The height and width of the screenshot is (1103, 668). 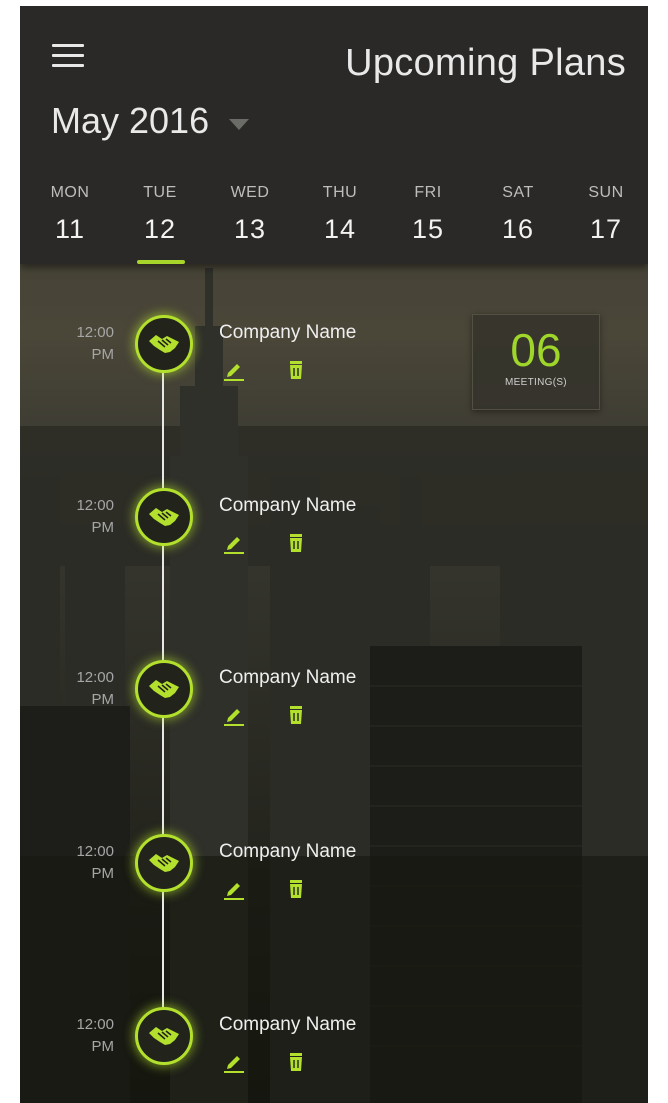 What do you see at coordinates (606, 192) in the screenshot?
I see `day-name: SUN` at bounding box center [606, 192].